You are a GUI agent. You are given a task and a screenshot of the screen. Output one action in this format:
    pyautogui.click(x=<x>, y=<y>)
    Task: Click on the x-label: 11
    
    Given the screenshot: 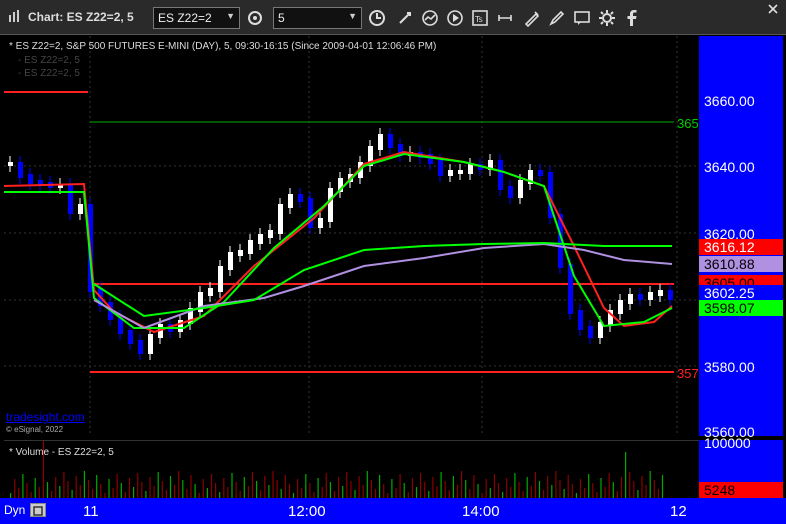 What is the action you would take?
    pyautogui.click(x=91, y=511)
    